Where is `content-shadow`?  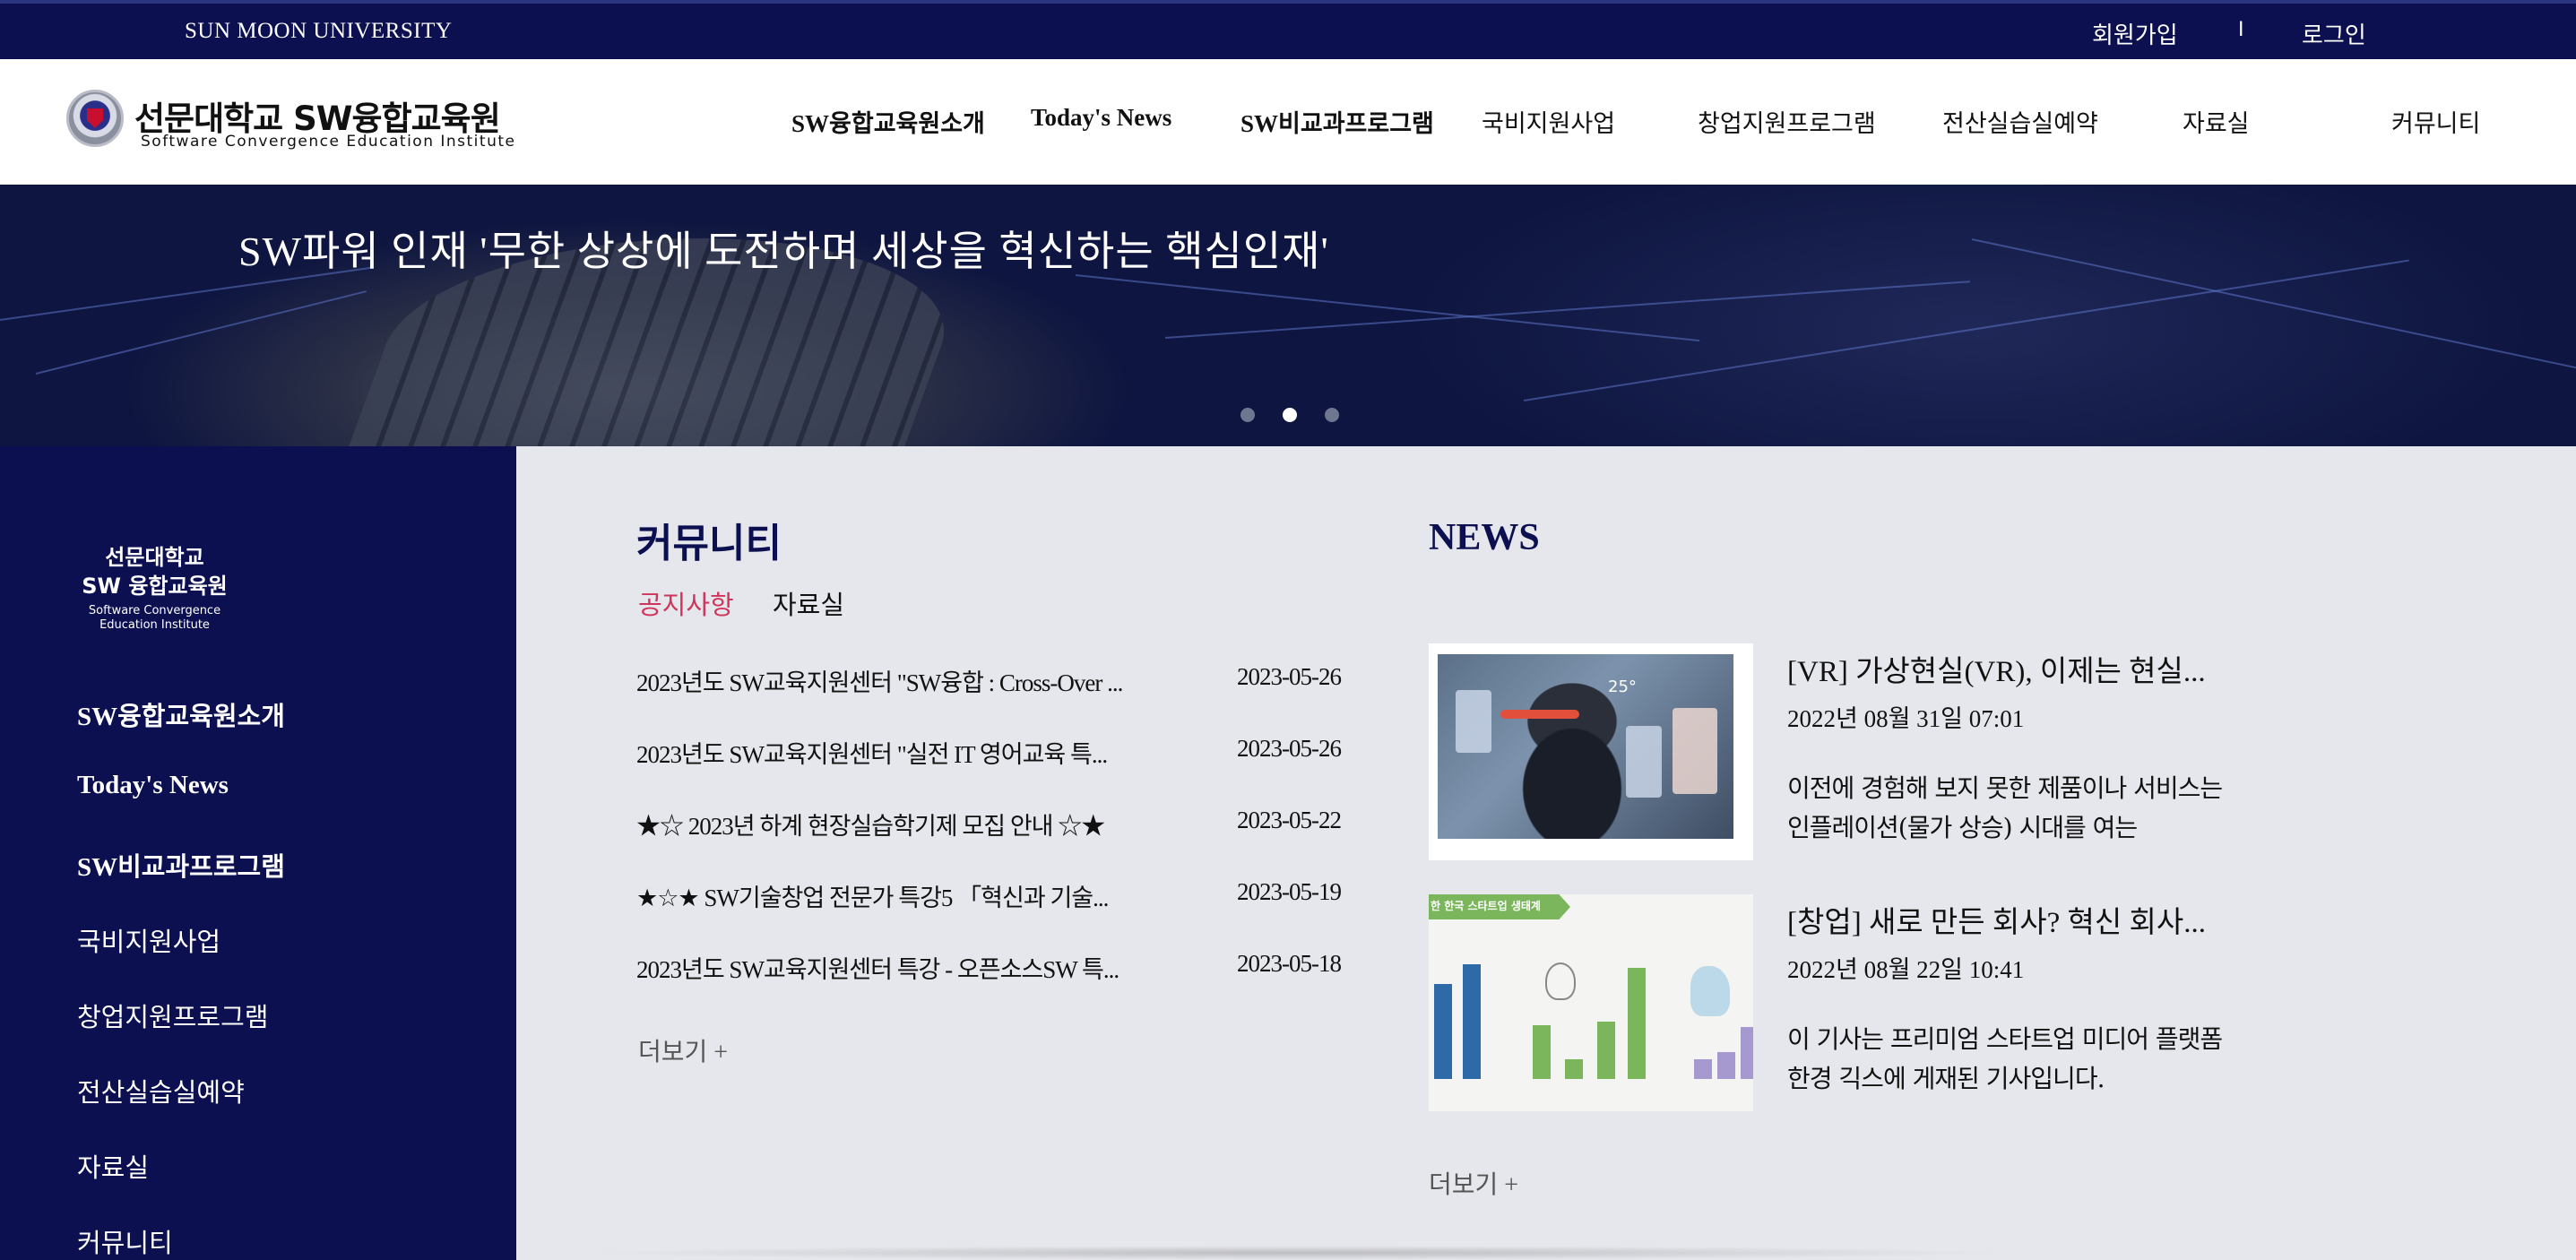
content-shadow is located at coordinates (1300, 1253).